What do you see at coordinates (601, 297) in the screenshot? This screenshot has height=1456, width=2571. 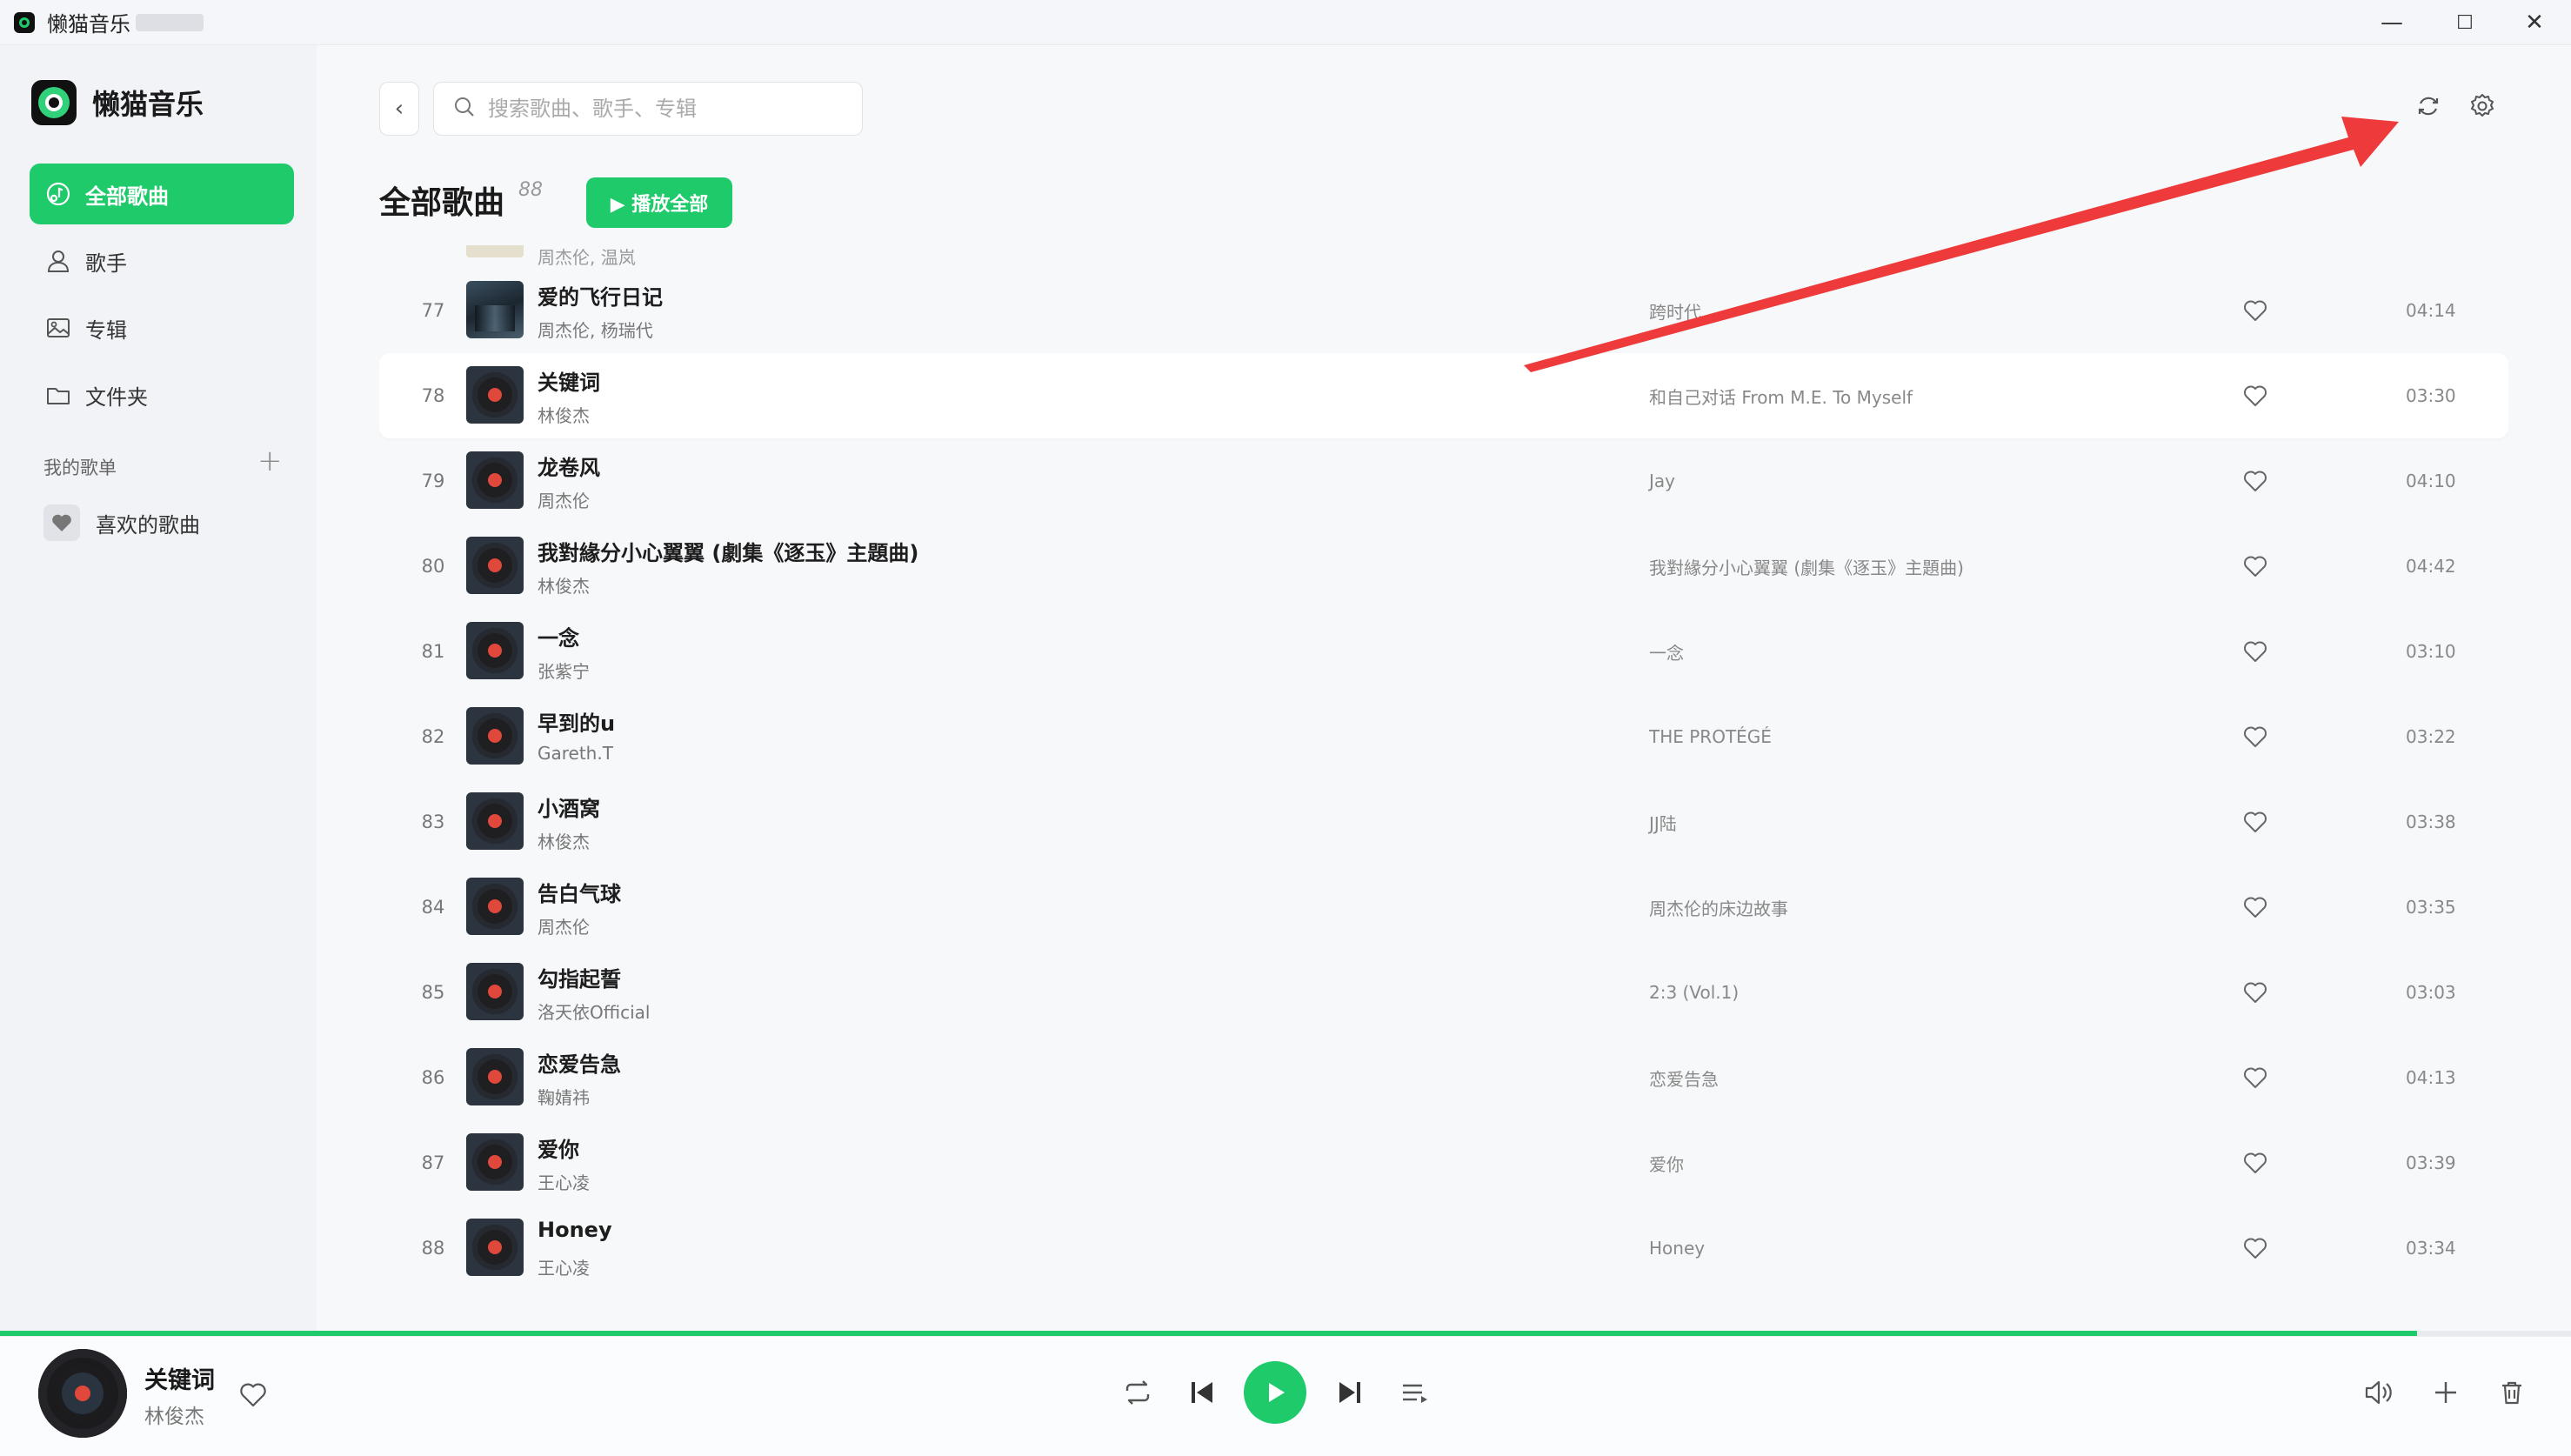 I see `song-title: 爱的飞行日记` at bounding box center [601, 297].